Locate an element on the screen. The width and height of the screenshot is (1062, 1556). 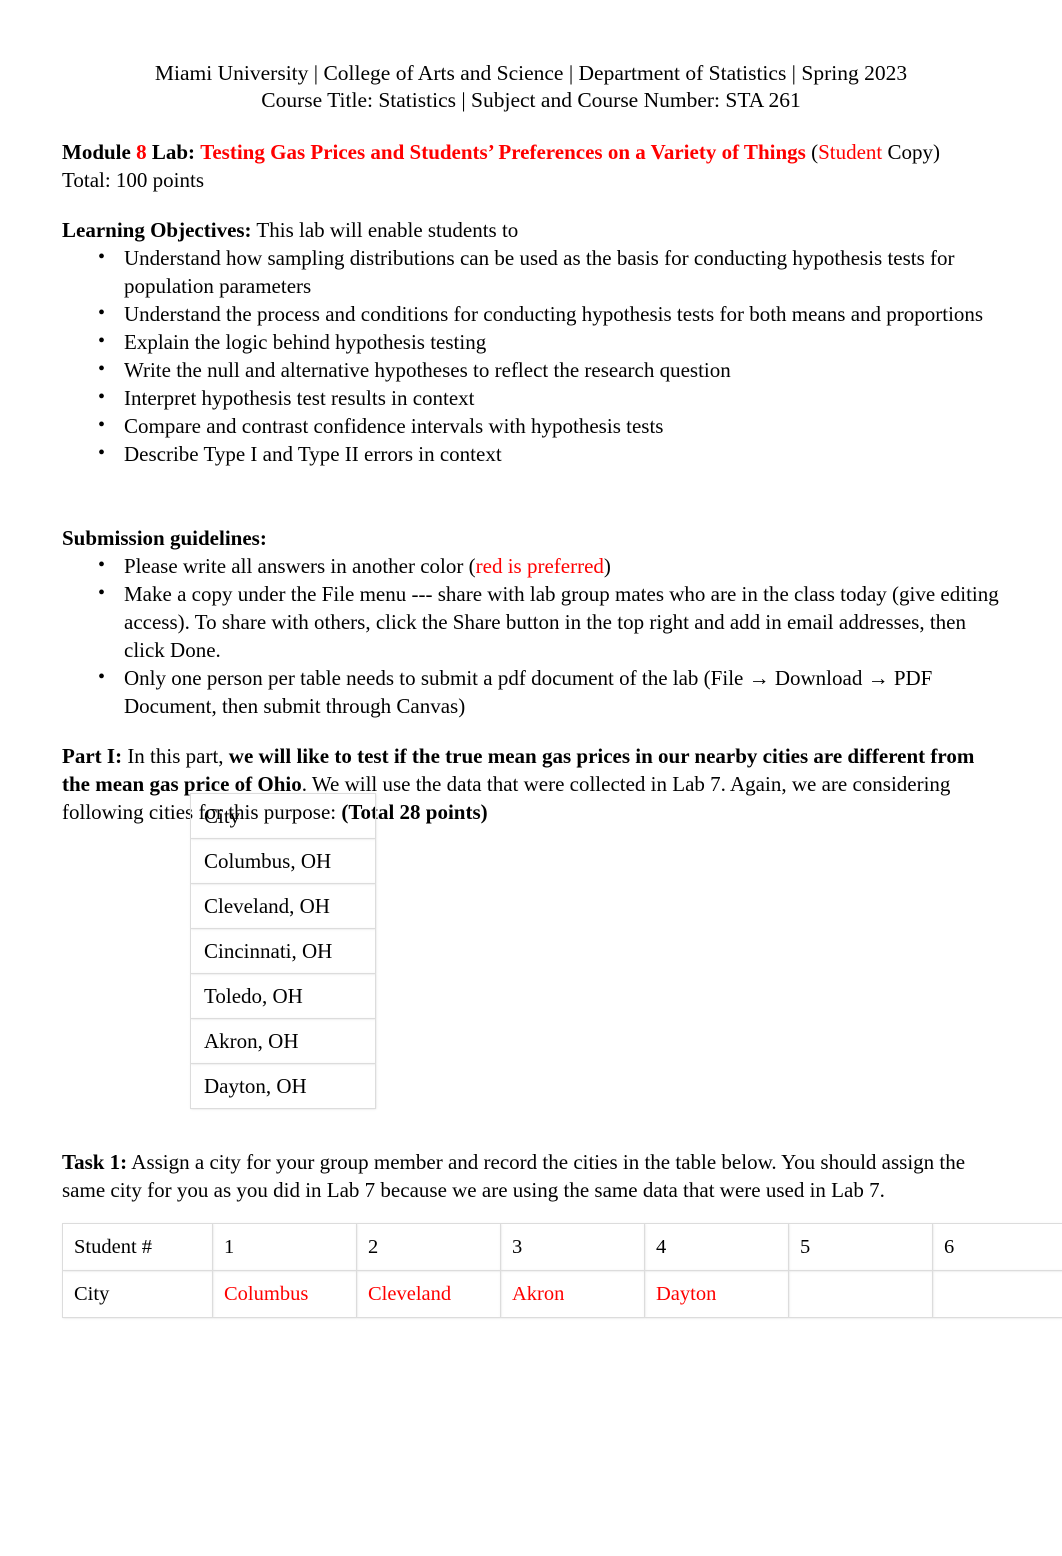
city-cell: Akron, OH is located at coordinates (283, 1041).